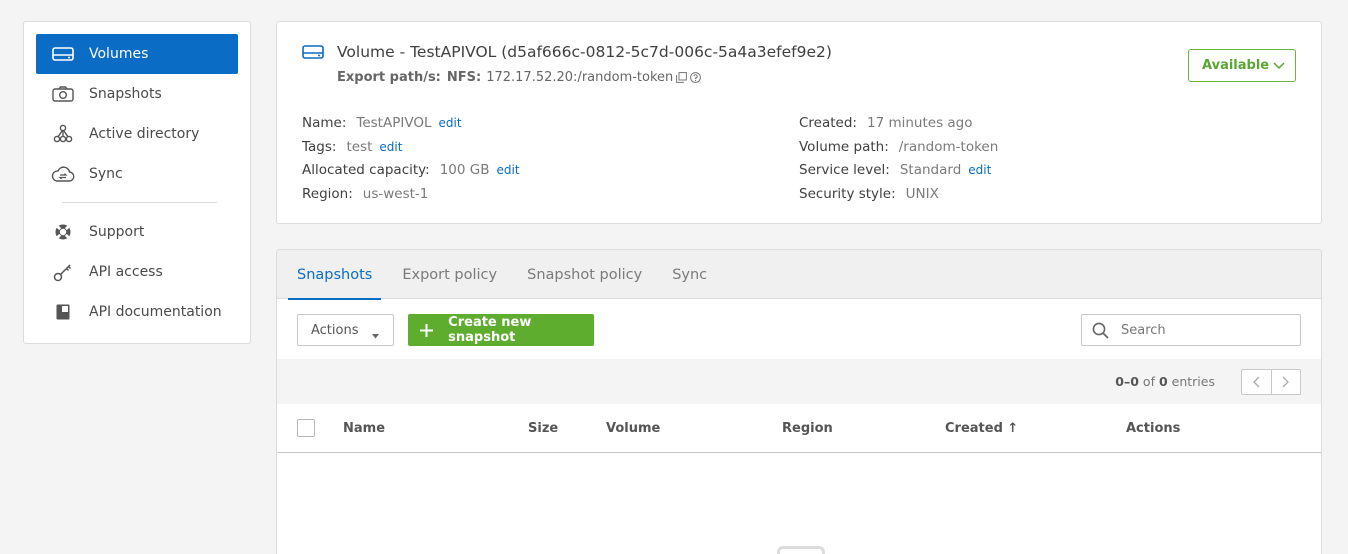 The width and height of the screenshot is (1348, 554). I want to click on tab-export-policy: Export policy, so click(449, 274).